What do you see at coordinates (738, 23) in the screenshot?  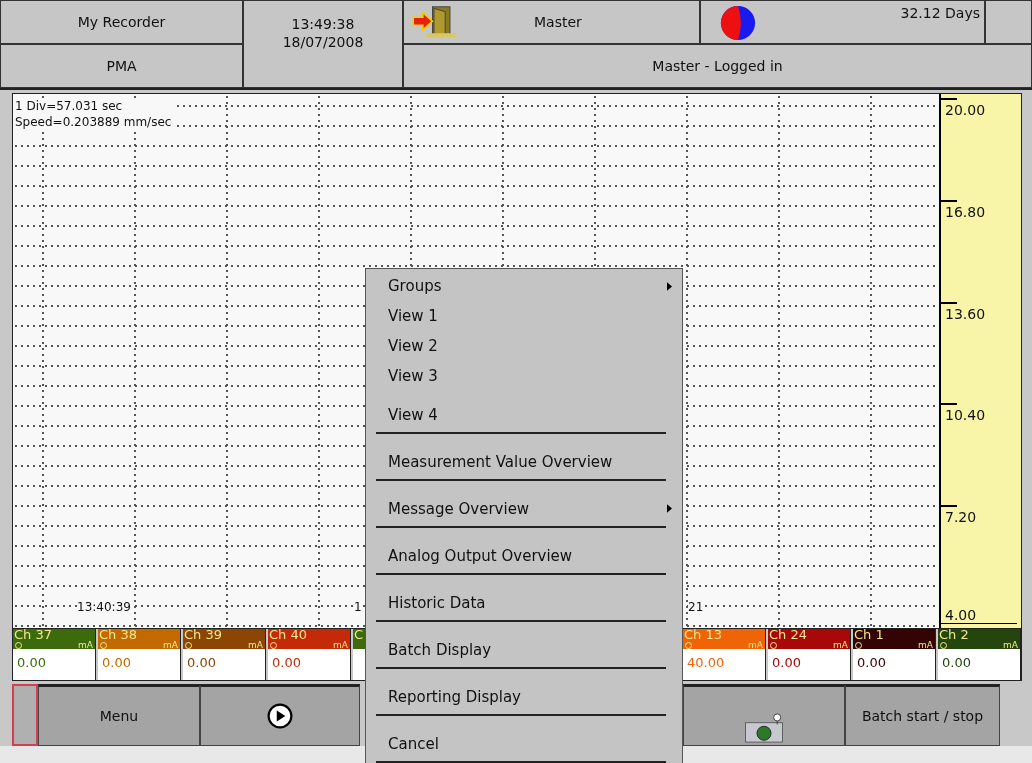 I see `memory-pie-icon` at bounding box center [738, 23].